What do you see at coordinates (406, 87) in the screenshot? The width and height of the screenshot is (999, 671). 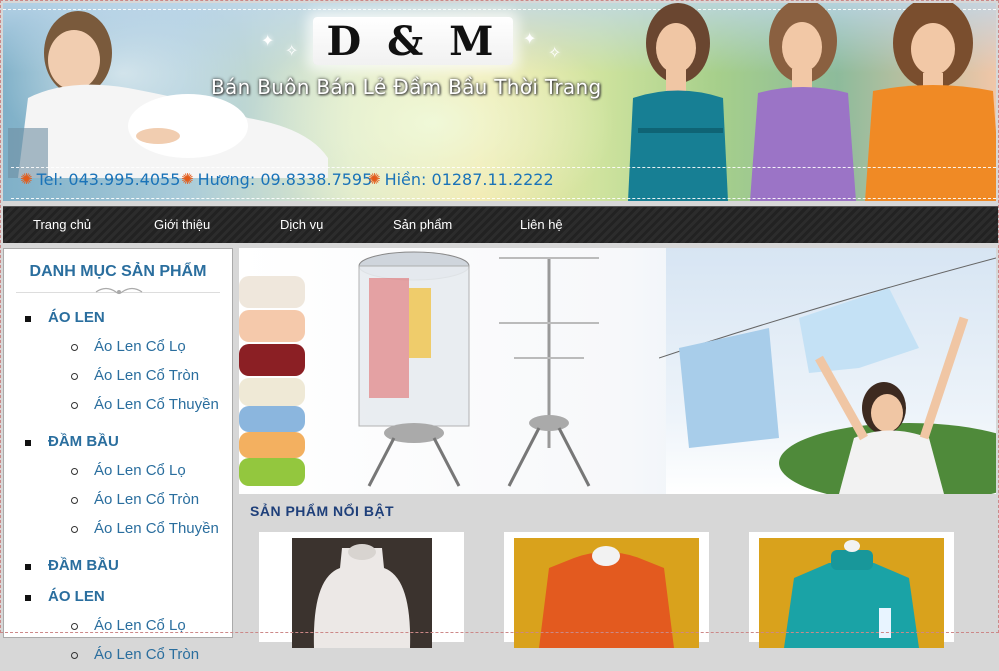 I see `site-tagline: Bán Buôn Bán Lẻ Đầm Bầu Thời Trang` at bounding box center [406, 87].